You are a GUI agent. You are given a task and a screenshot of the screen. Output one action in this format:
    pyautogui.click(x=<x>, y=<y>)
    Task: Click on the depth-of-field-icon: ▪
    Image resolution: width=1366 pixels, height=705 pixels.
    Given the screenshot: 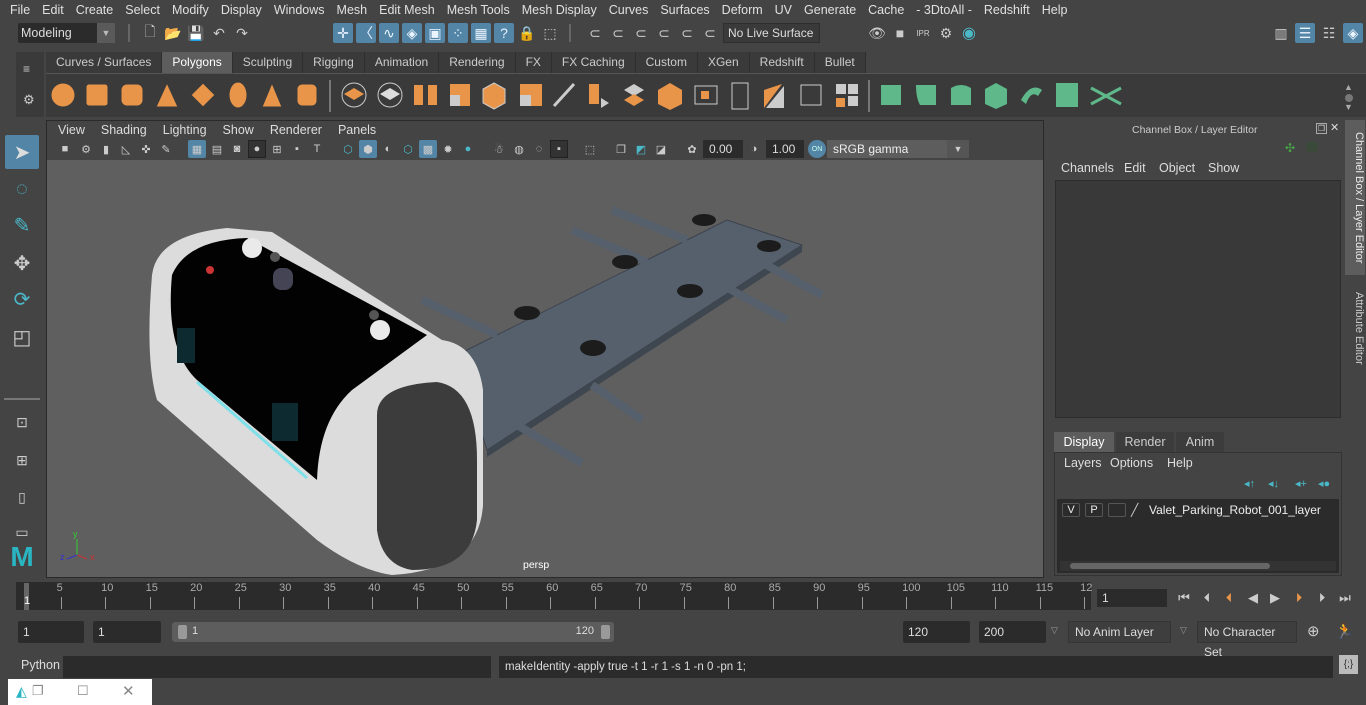 What is the action you would take?
    pyautogui.click(x=559, y=149)
    